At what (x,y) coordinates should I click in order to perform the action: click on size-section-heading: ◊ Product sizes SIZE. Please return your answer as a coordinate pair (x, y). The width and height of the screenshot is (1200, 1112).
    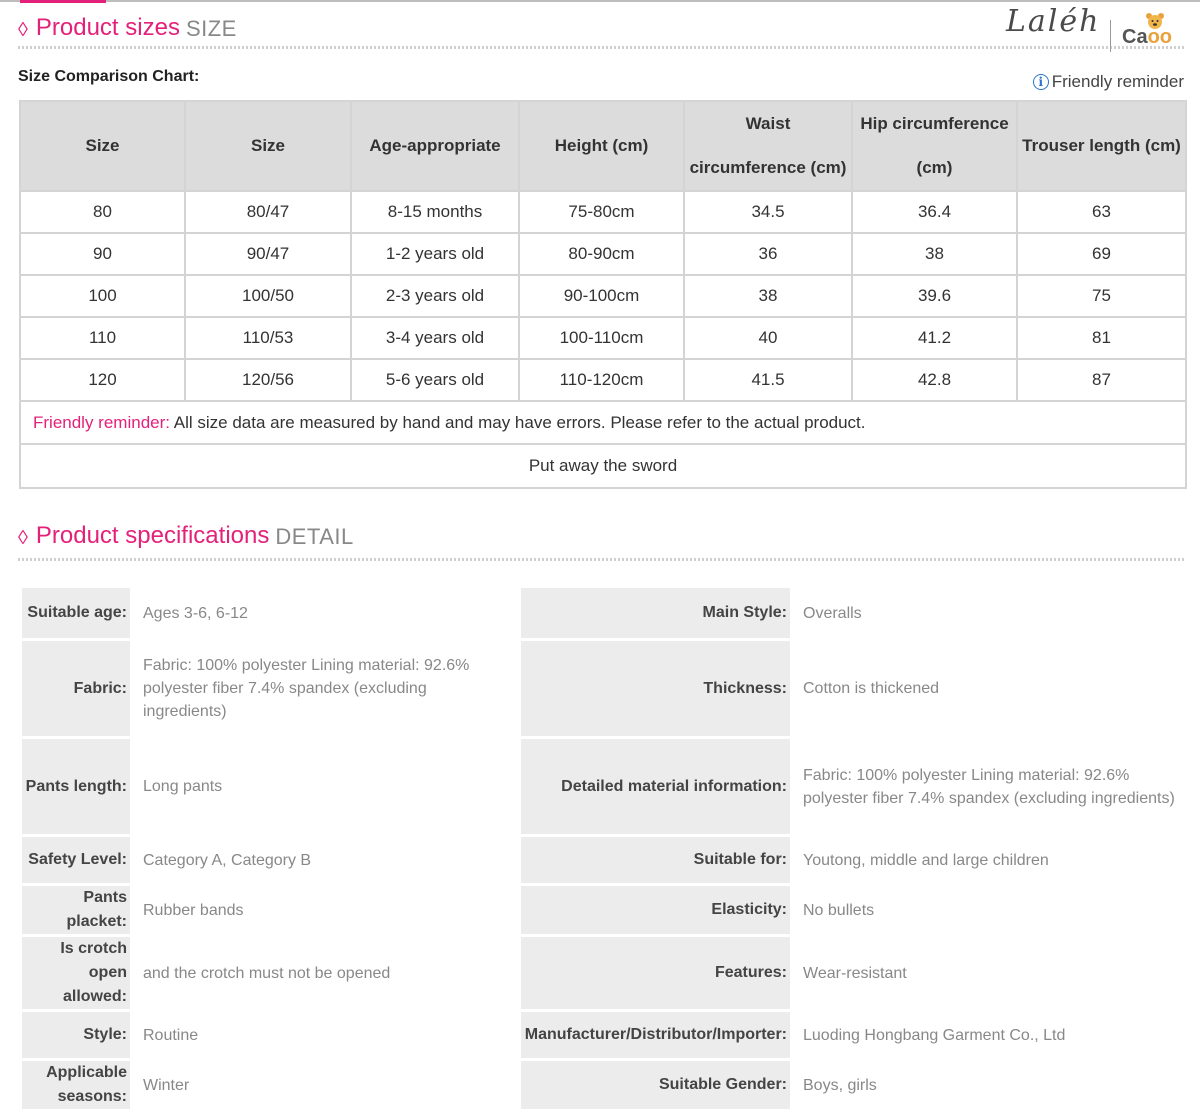
    Looking at the image, I should click on (127, 27).